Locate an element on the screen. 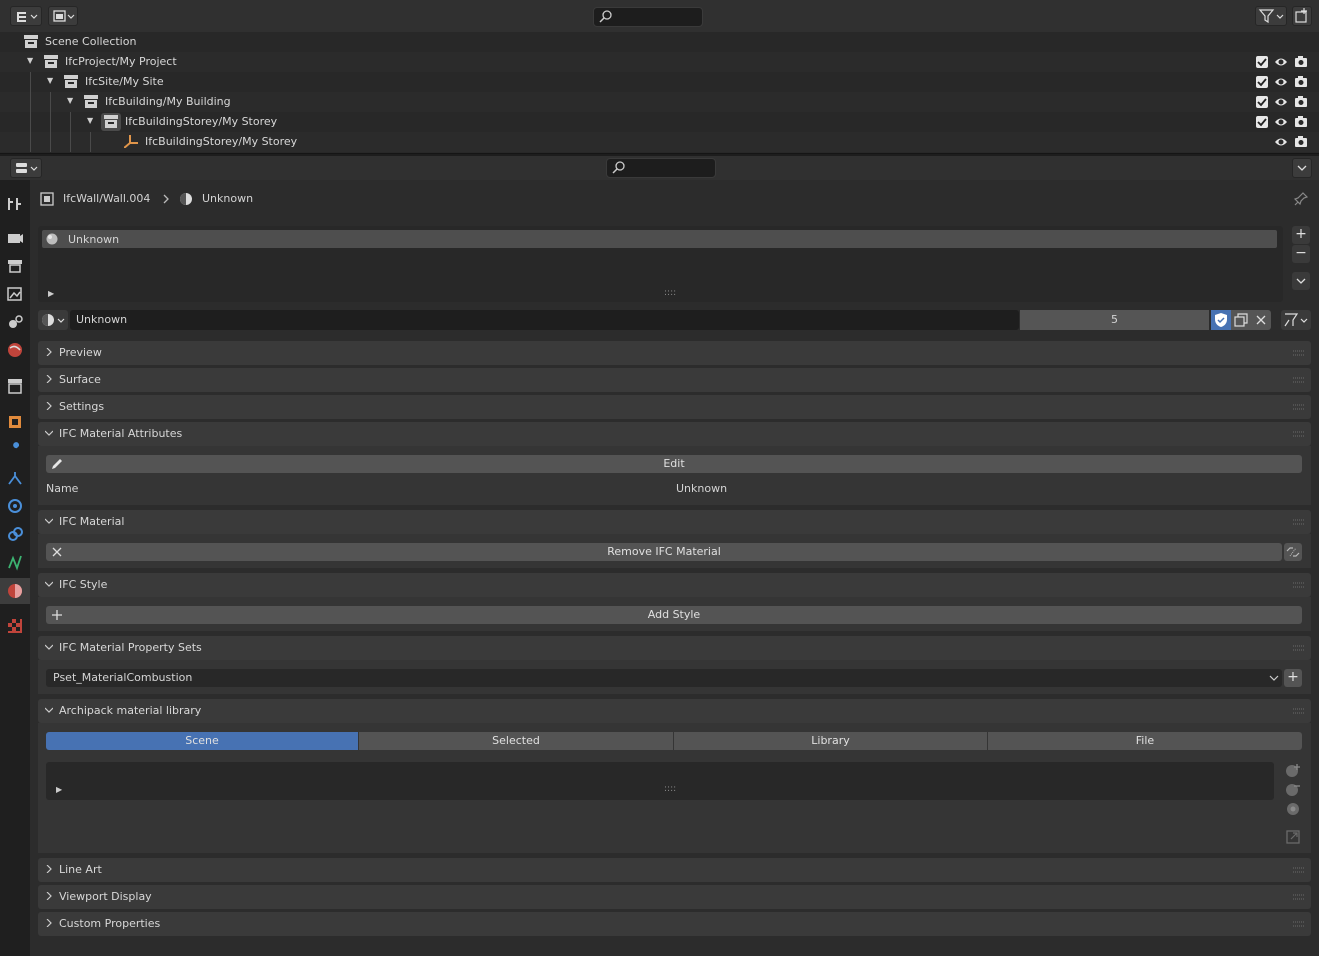  outliner-row-scene-collection: Scene Collection is located at coordinates (659, 42).